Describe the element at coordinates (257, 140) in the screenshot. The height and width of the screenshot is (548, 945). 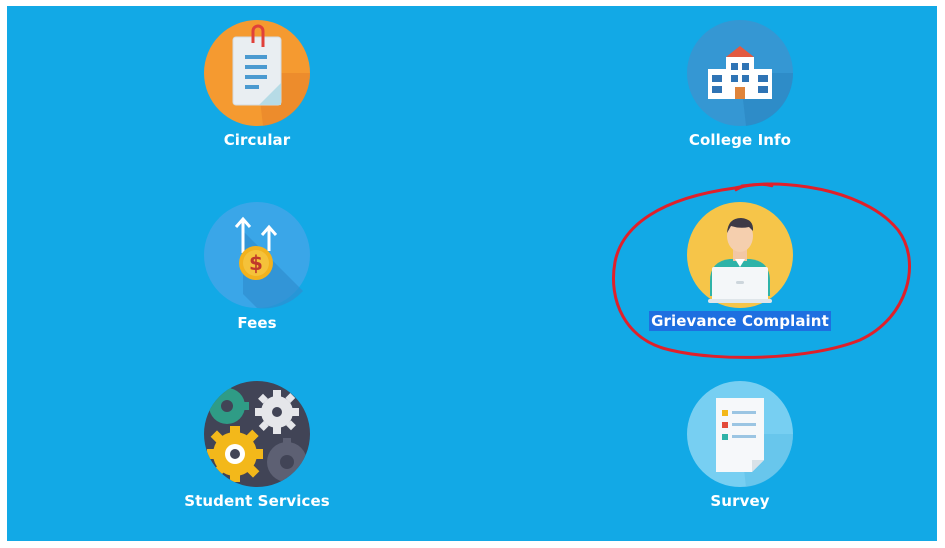
I see `tile-circular-label: Circular` at that location.